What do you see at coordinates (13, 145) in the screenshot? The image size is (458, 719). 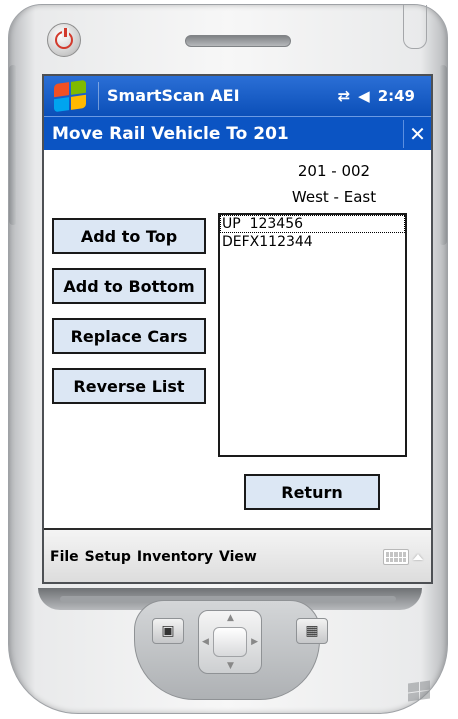 I see `side-key-left` at bounding box center [13, 145].